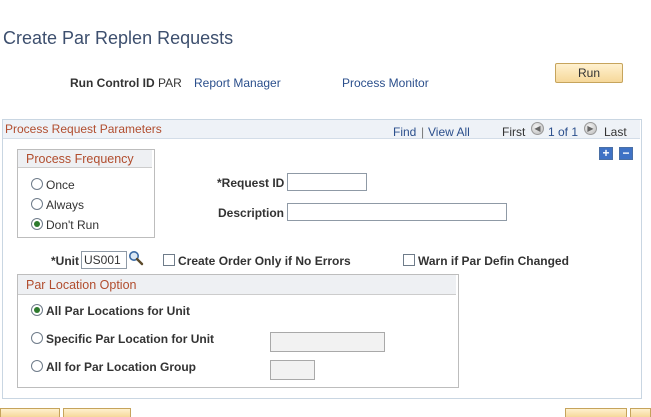 The height and width of the screenshot is (417, 651). Describe the element at coordinates (251, 213) in the screenshot. I see `description-label: Description` at that location.